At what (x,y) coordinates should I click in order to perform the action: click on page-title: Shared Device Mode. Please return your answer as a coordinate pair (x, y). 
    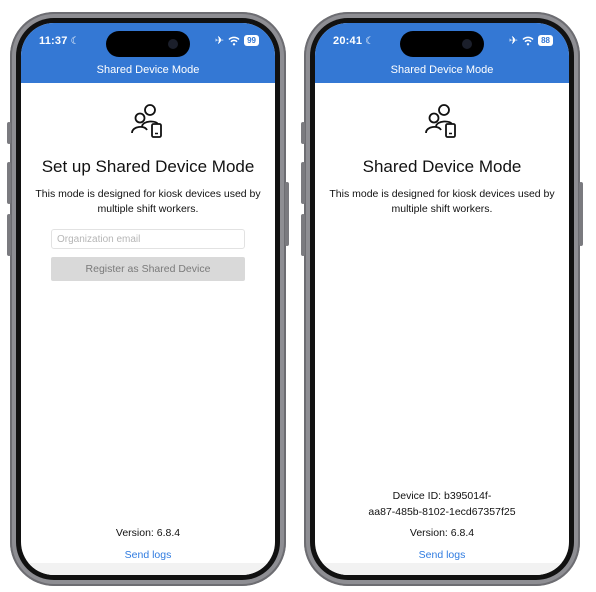
    Looking at the image, I should click on (442, 166).